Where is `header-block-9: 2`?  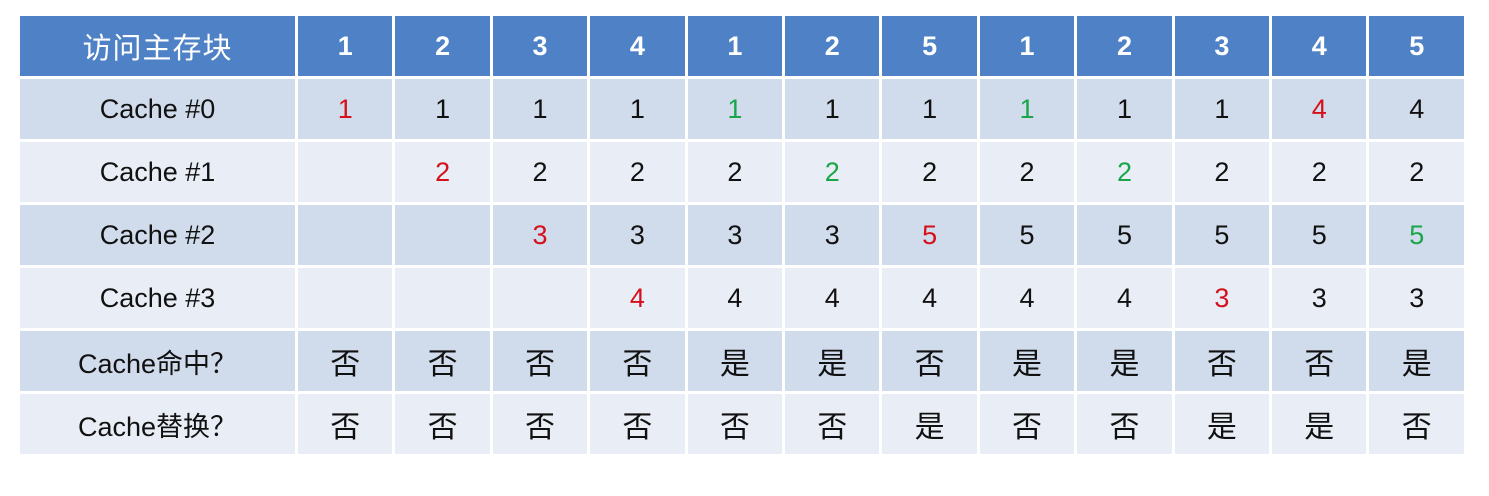
header-block-9: 2 is located at coordinates (1124, 47).